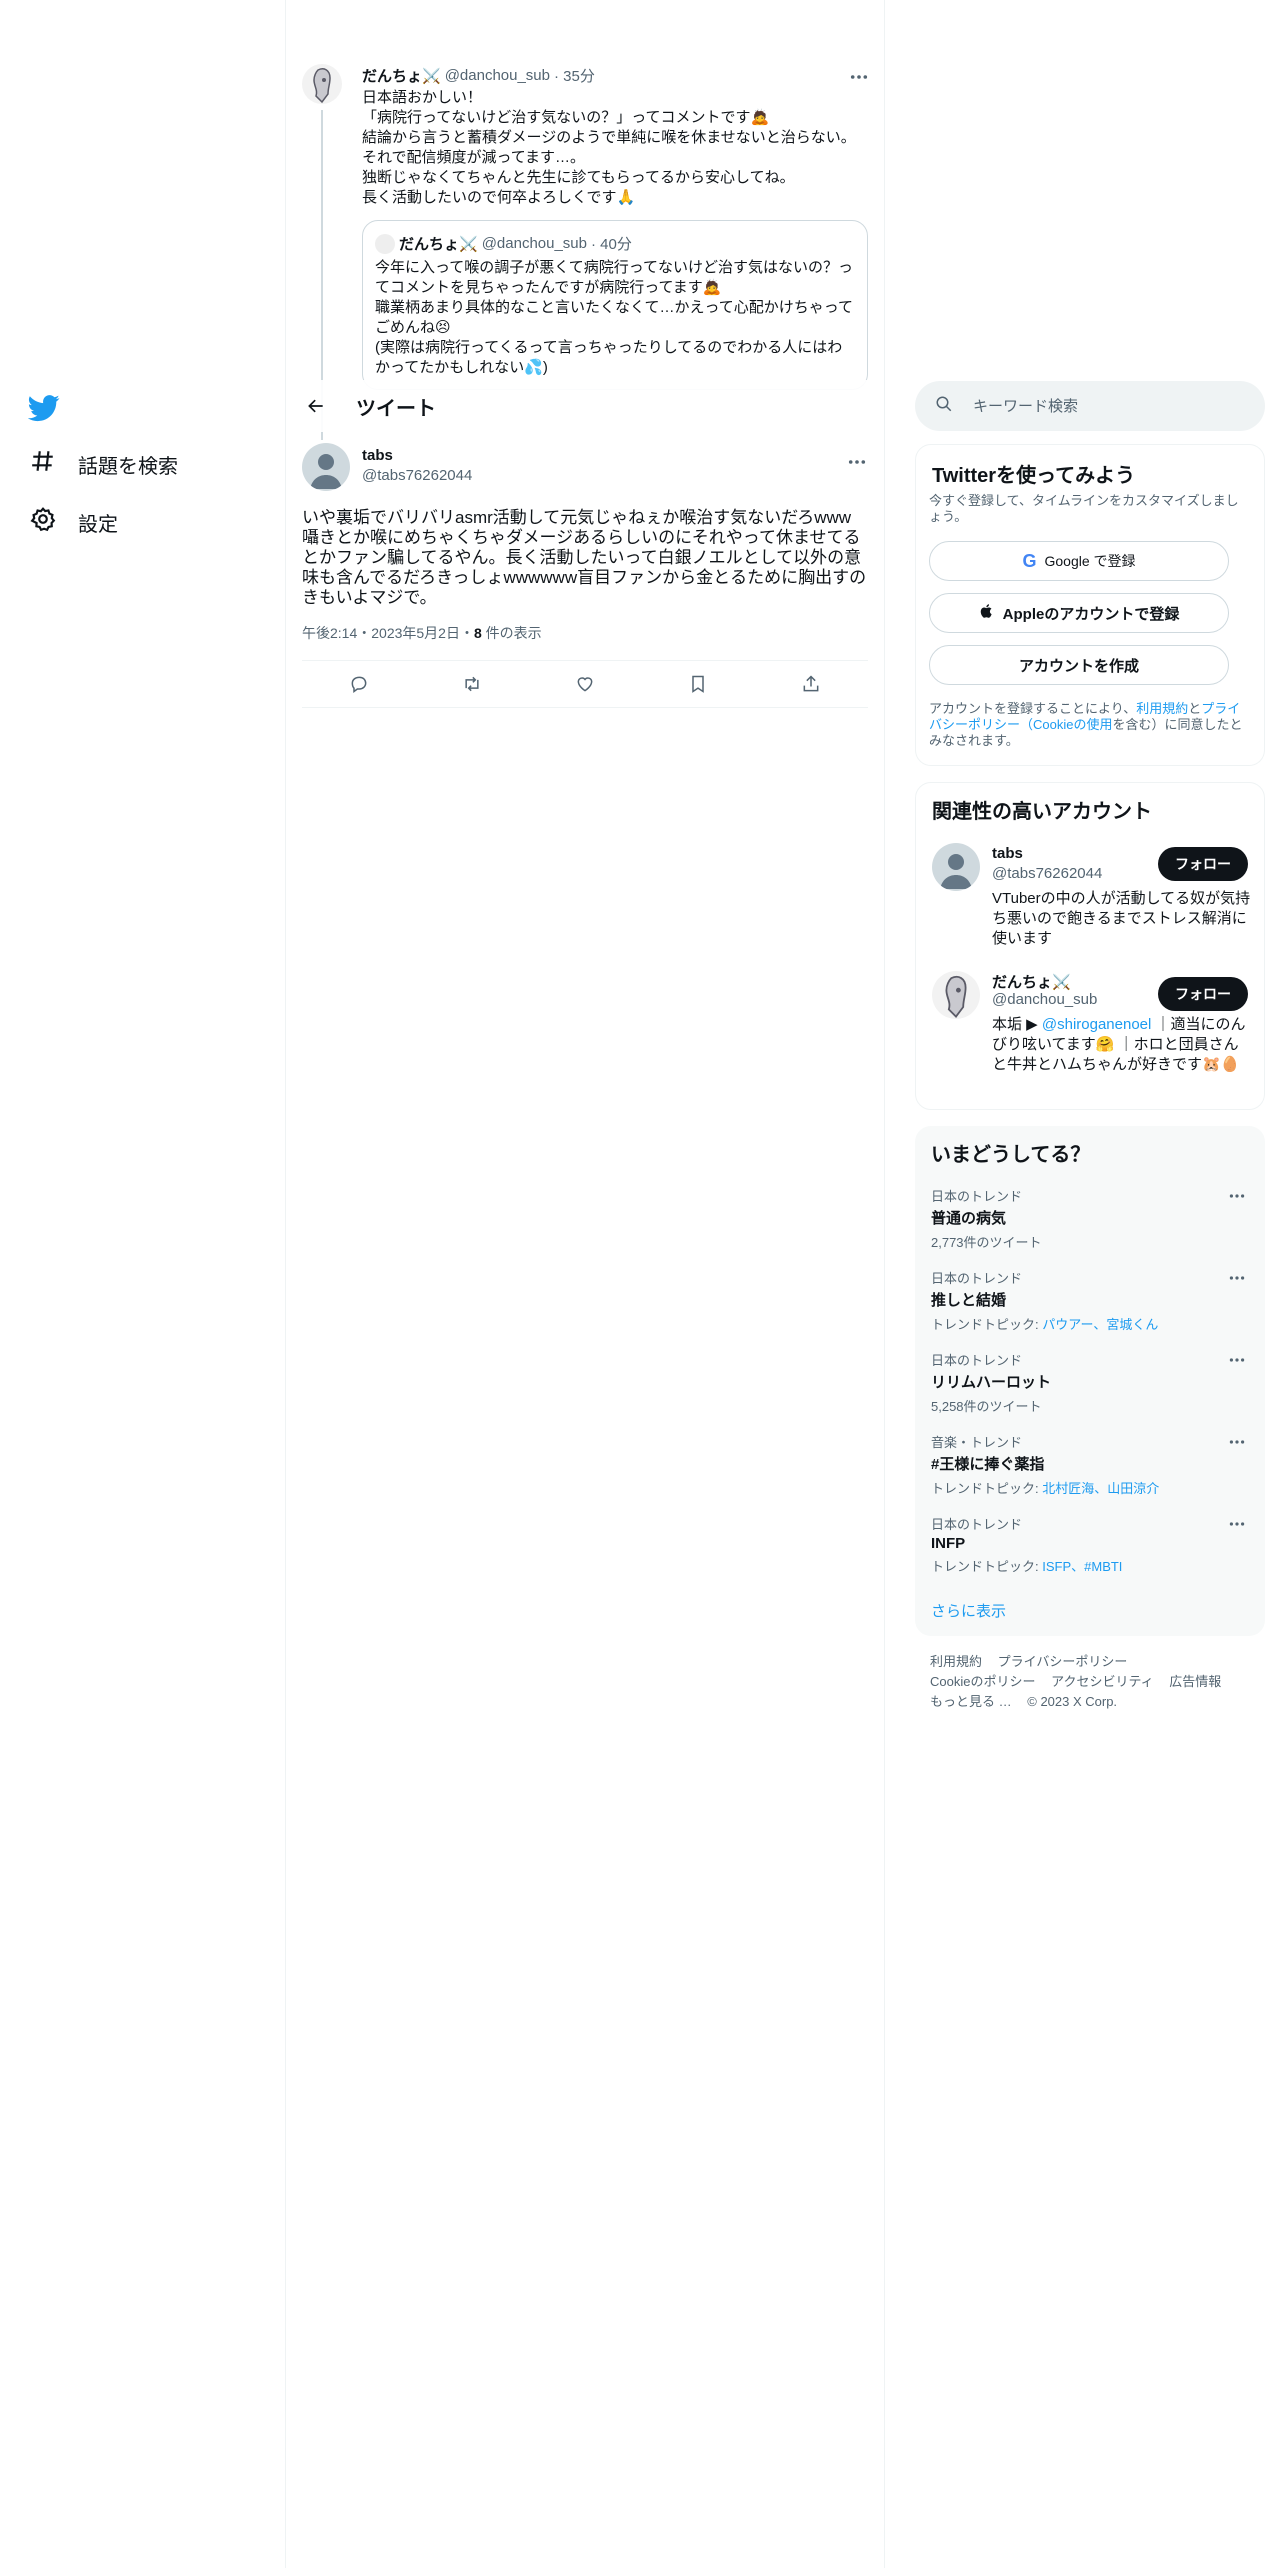 The width and height of the screenshot is (1284, 2568). What do you see at coordinates (417, 475) in the screenshot?
I see `main-tweet-handle: @tabs76262044` at bounding box center [417, 475].